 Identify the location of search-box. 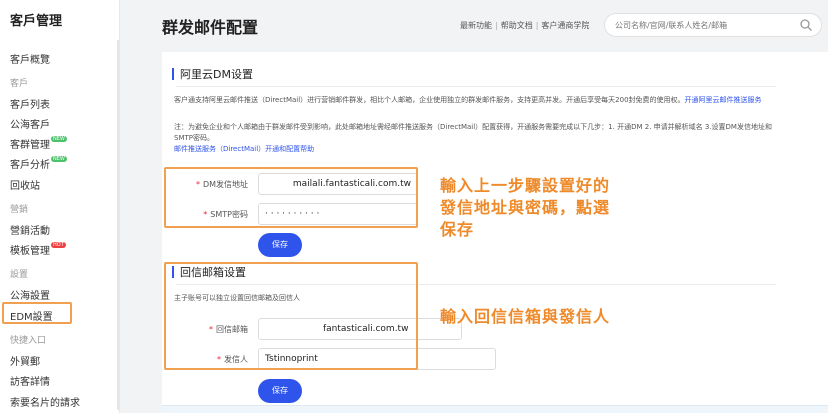
(713, 25).